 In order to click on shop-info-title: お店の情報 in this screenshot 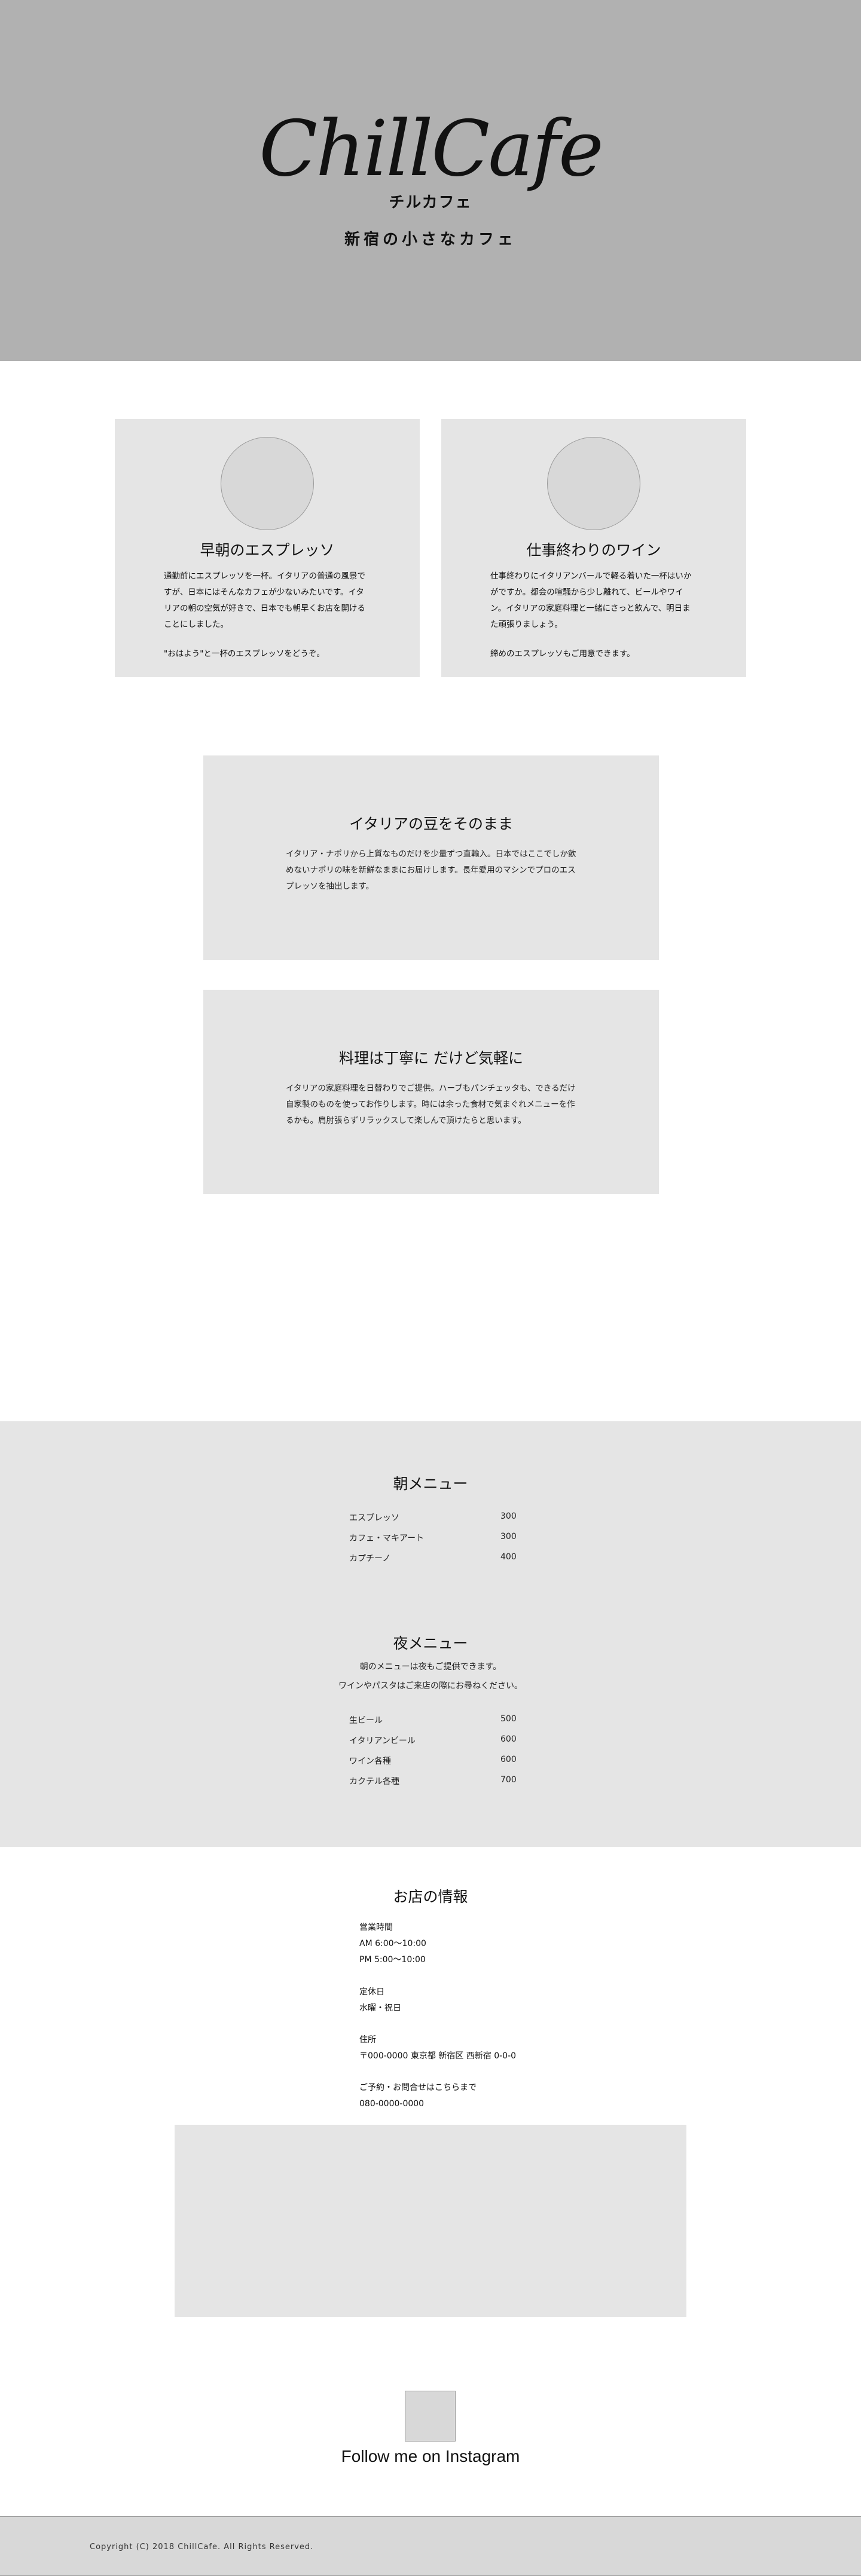, I will do `click(430, 1896)`.